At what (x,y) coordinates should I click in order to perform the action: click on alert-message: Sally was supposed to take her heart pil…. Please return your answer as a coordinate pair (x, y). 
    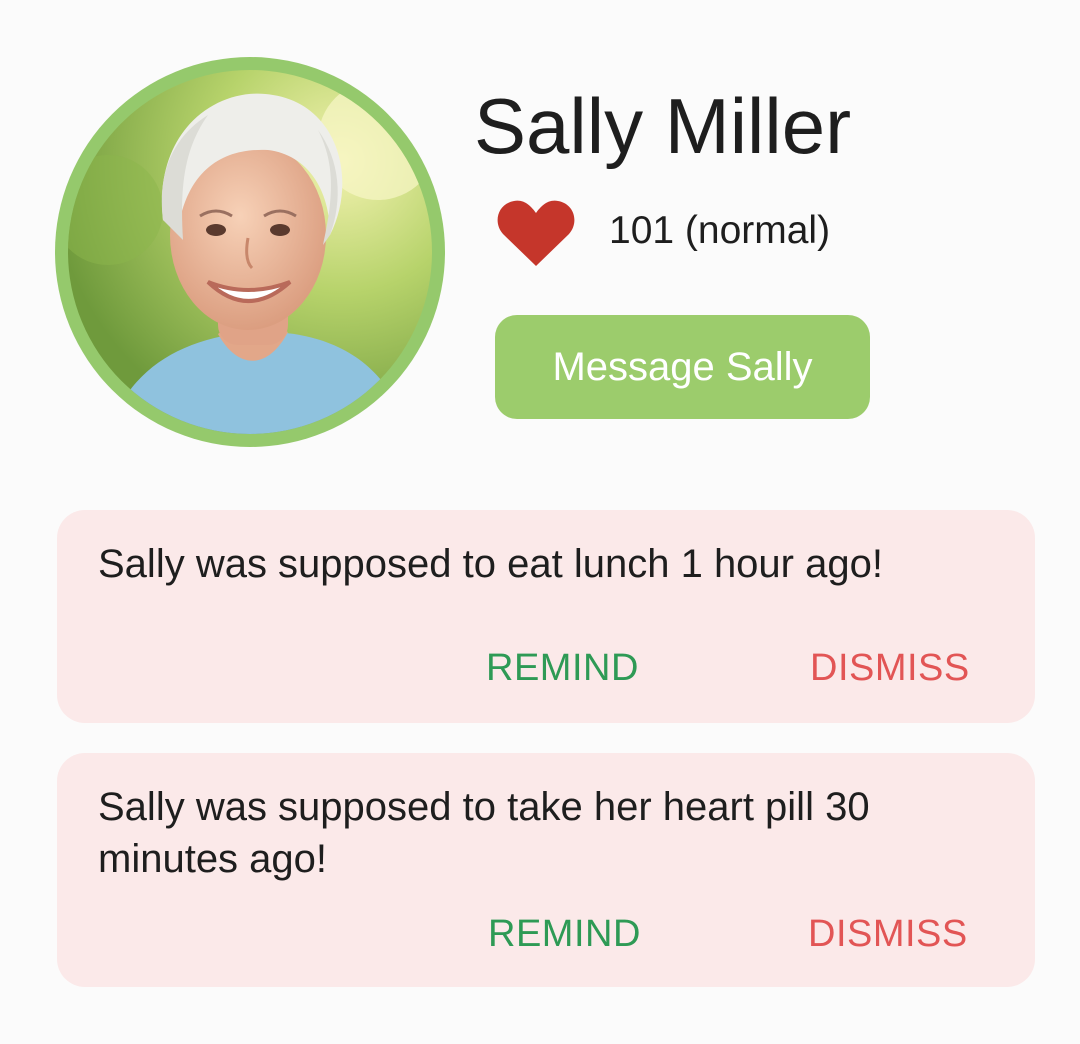
    Looking at the image, I should click on (484, 833).